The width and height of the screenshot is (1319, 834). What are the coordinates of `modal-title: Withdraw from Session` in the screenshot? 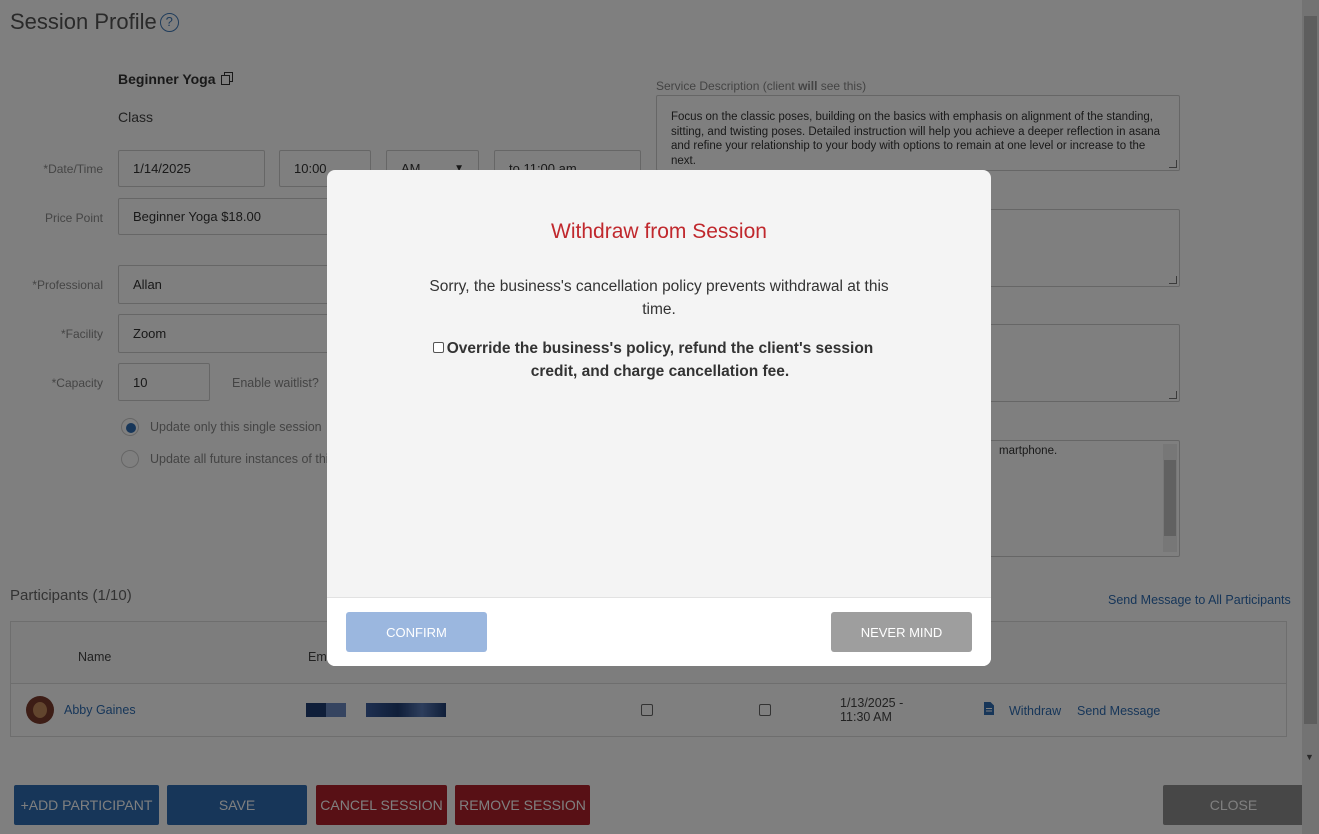 It's located at (659, 231).